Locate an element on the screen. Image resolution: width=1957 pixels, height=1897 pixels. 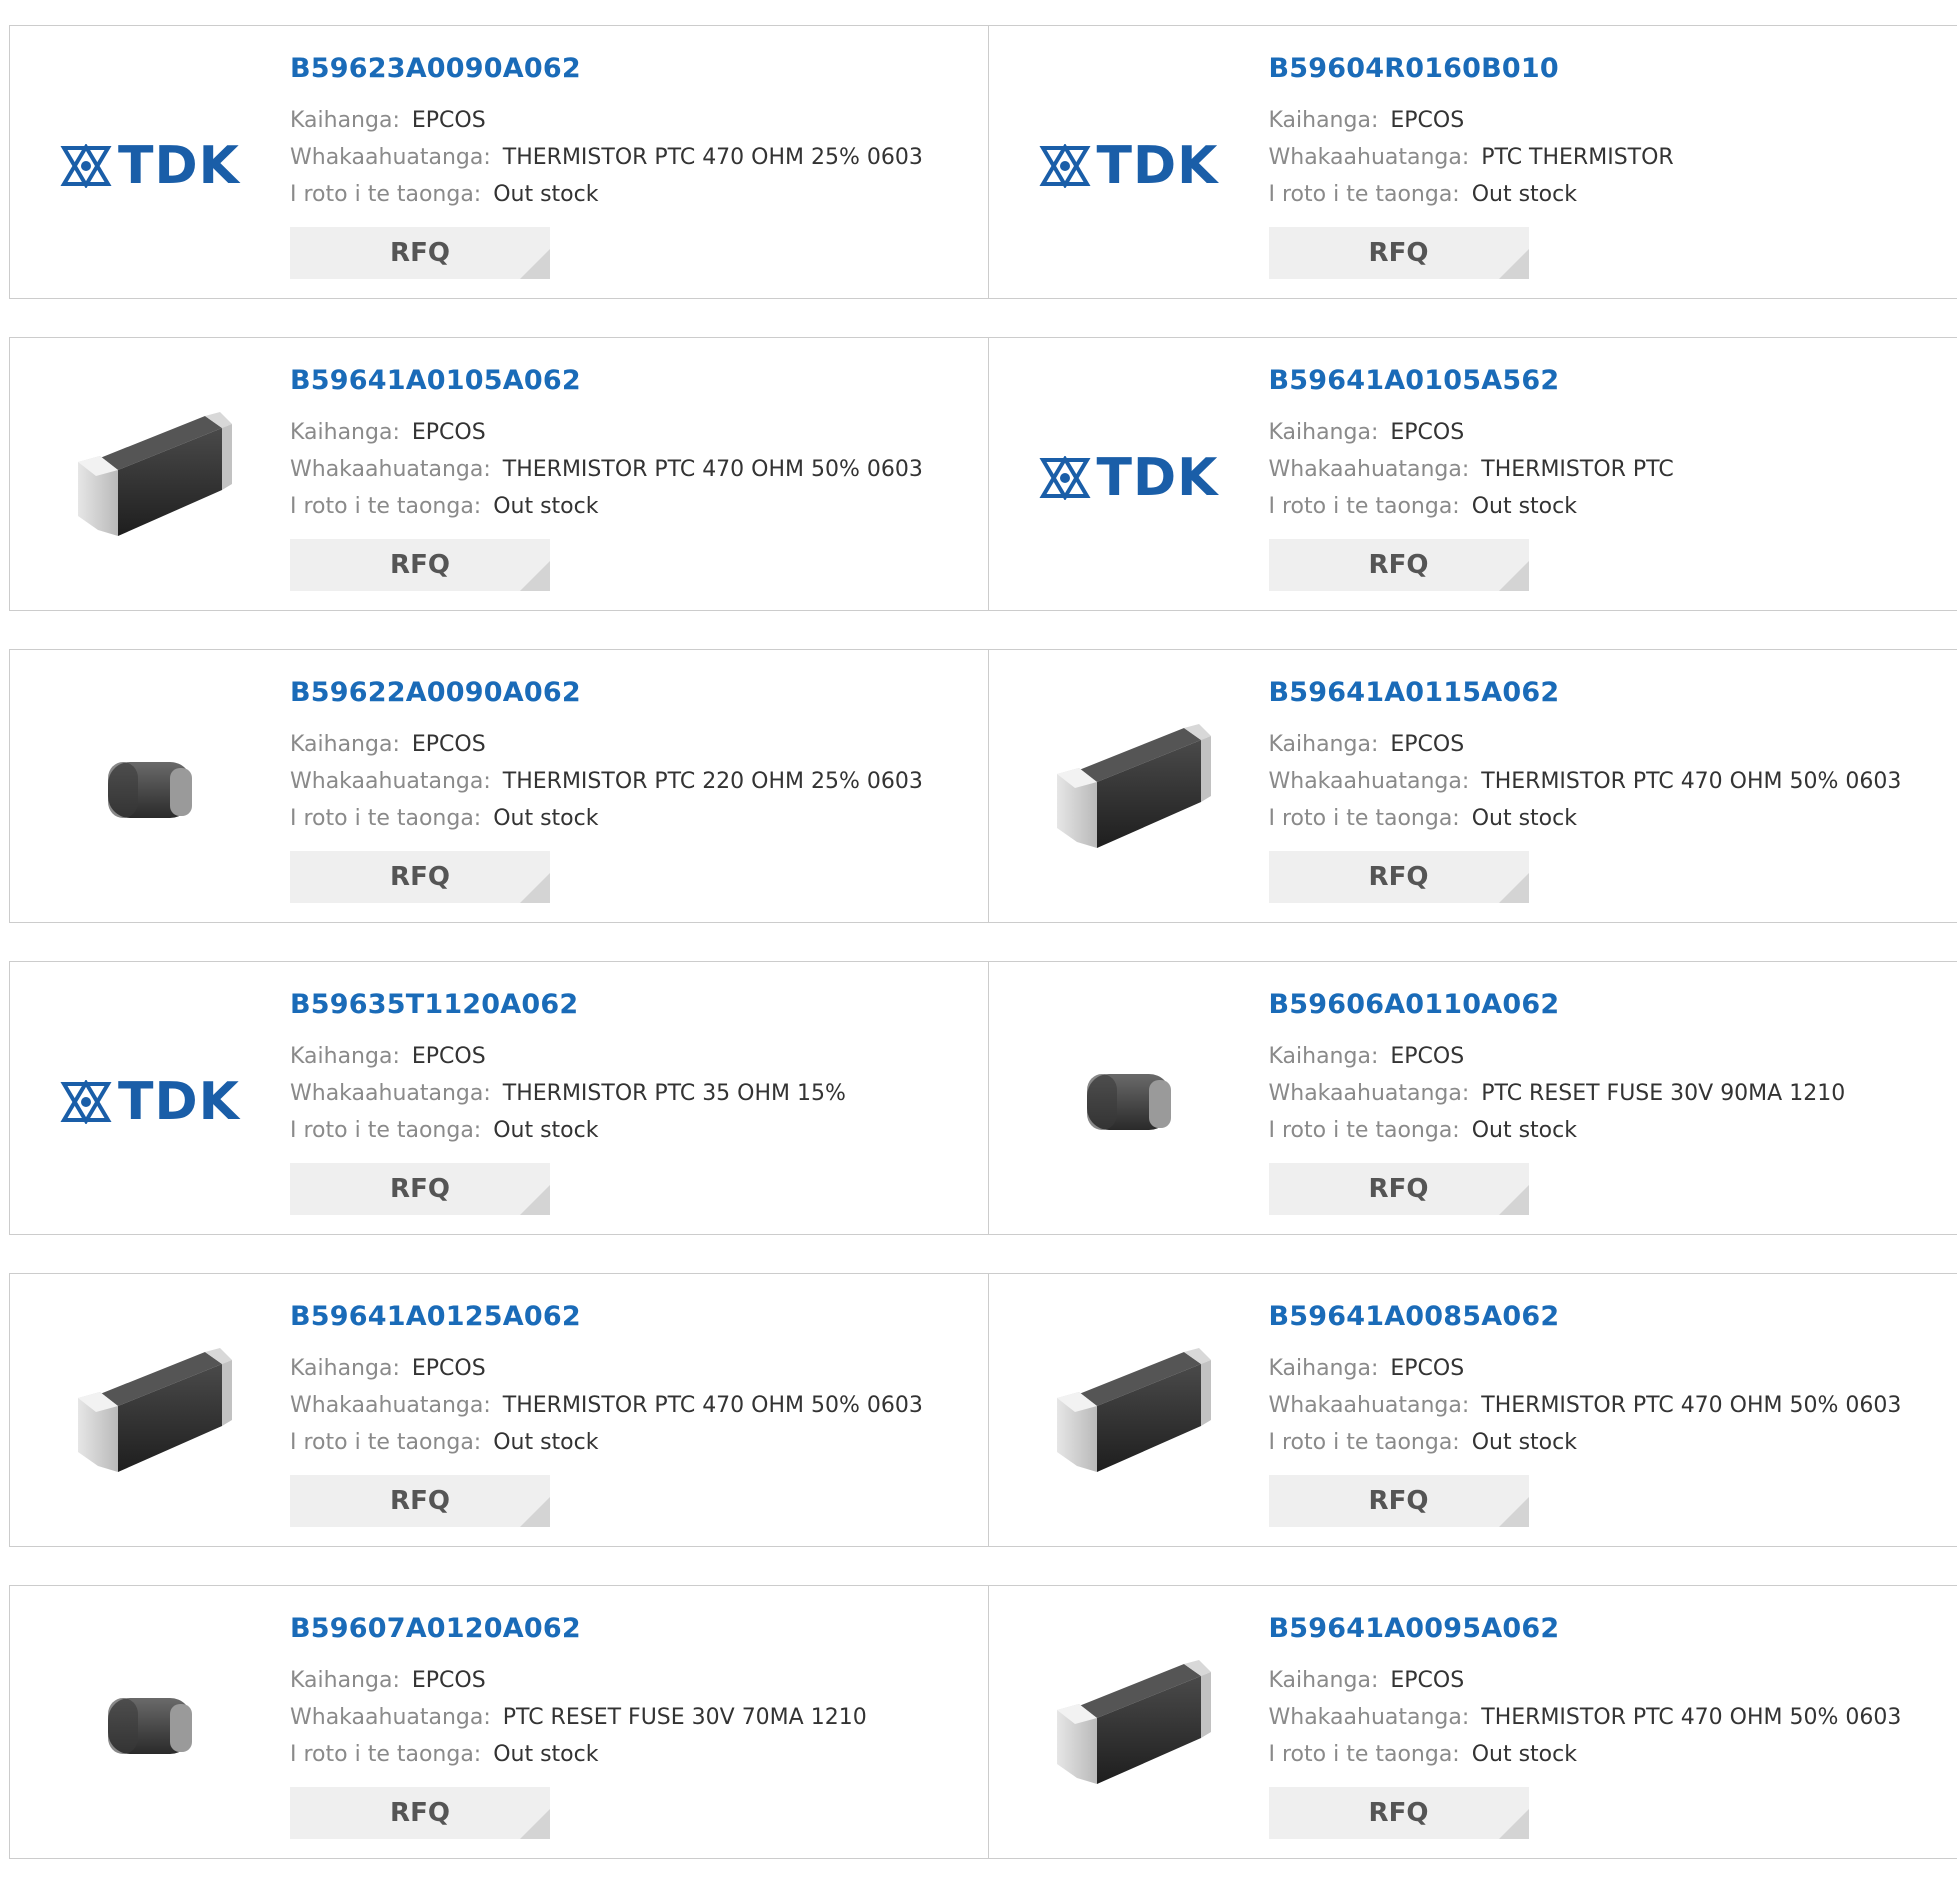
part-number-link: B59635T1120A062 is located at coordinates (568, 1005).